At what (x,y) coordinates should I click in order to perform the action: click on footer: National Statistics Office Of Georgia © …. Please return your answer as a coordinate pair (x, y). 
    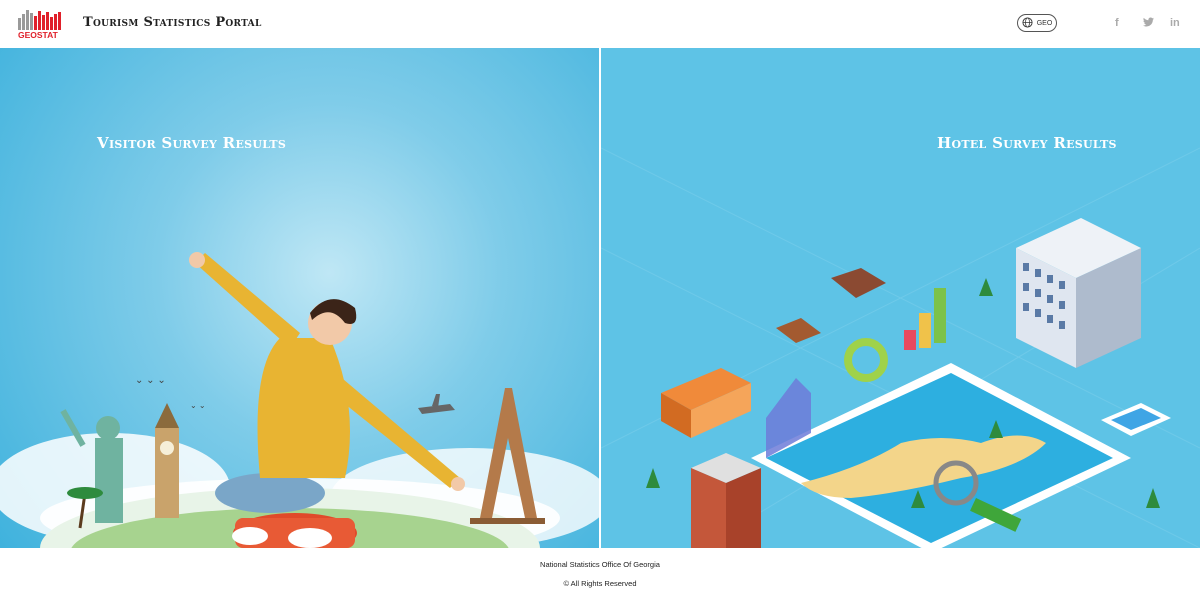
    Looking at the image, I should click on (600, 574).